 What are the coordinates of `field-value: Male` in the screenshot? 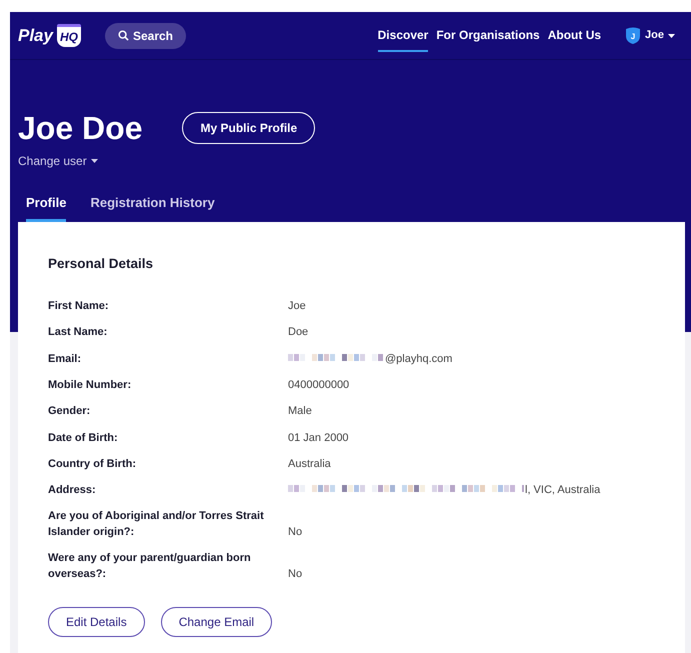 It's located at (300, 412).